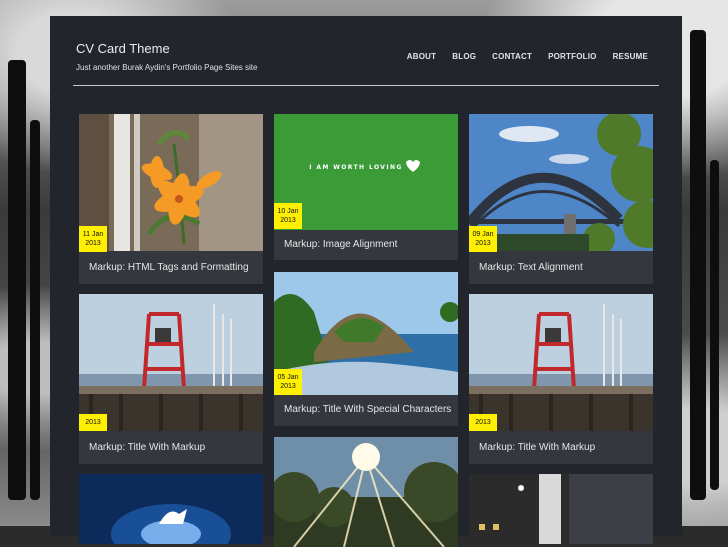  What do you see at coordinates (630, 56) in the screenshot?
I see `nav-item-resume: RESUME` at bounding box center [630, 56].